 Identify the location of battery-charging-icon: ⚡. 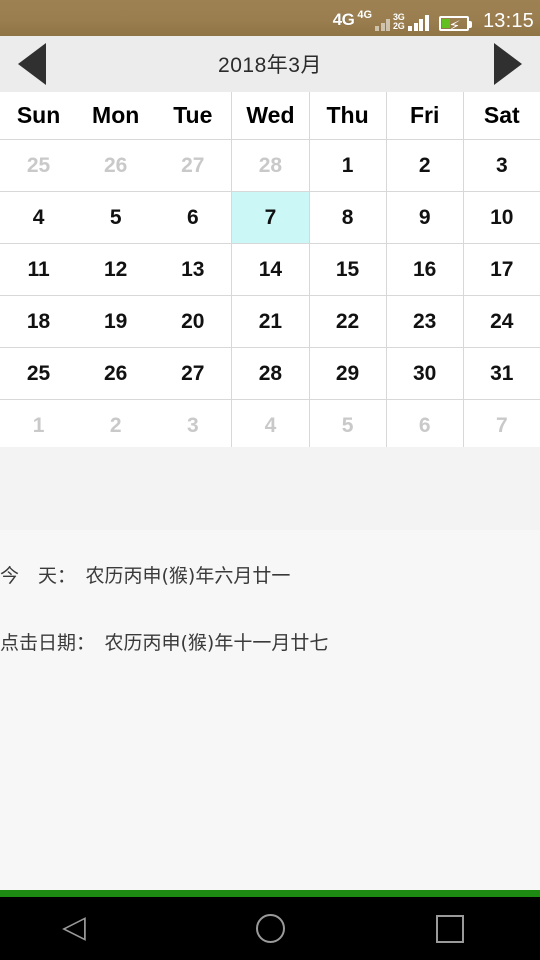
(455, 24).